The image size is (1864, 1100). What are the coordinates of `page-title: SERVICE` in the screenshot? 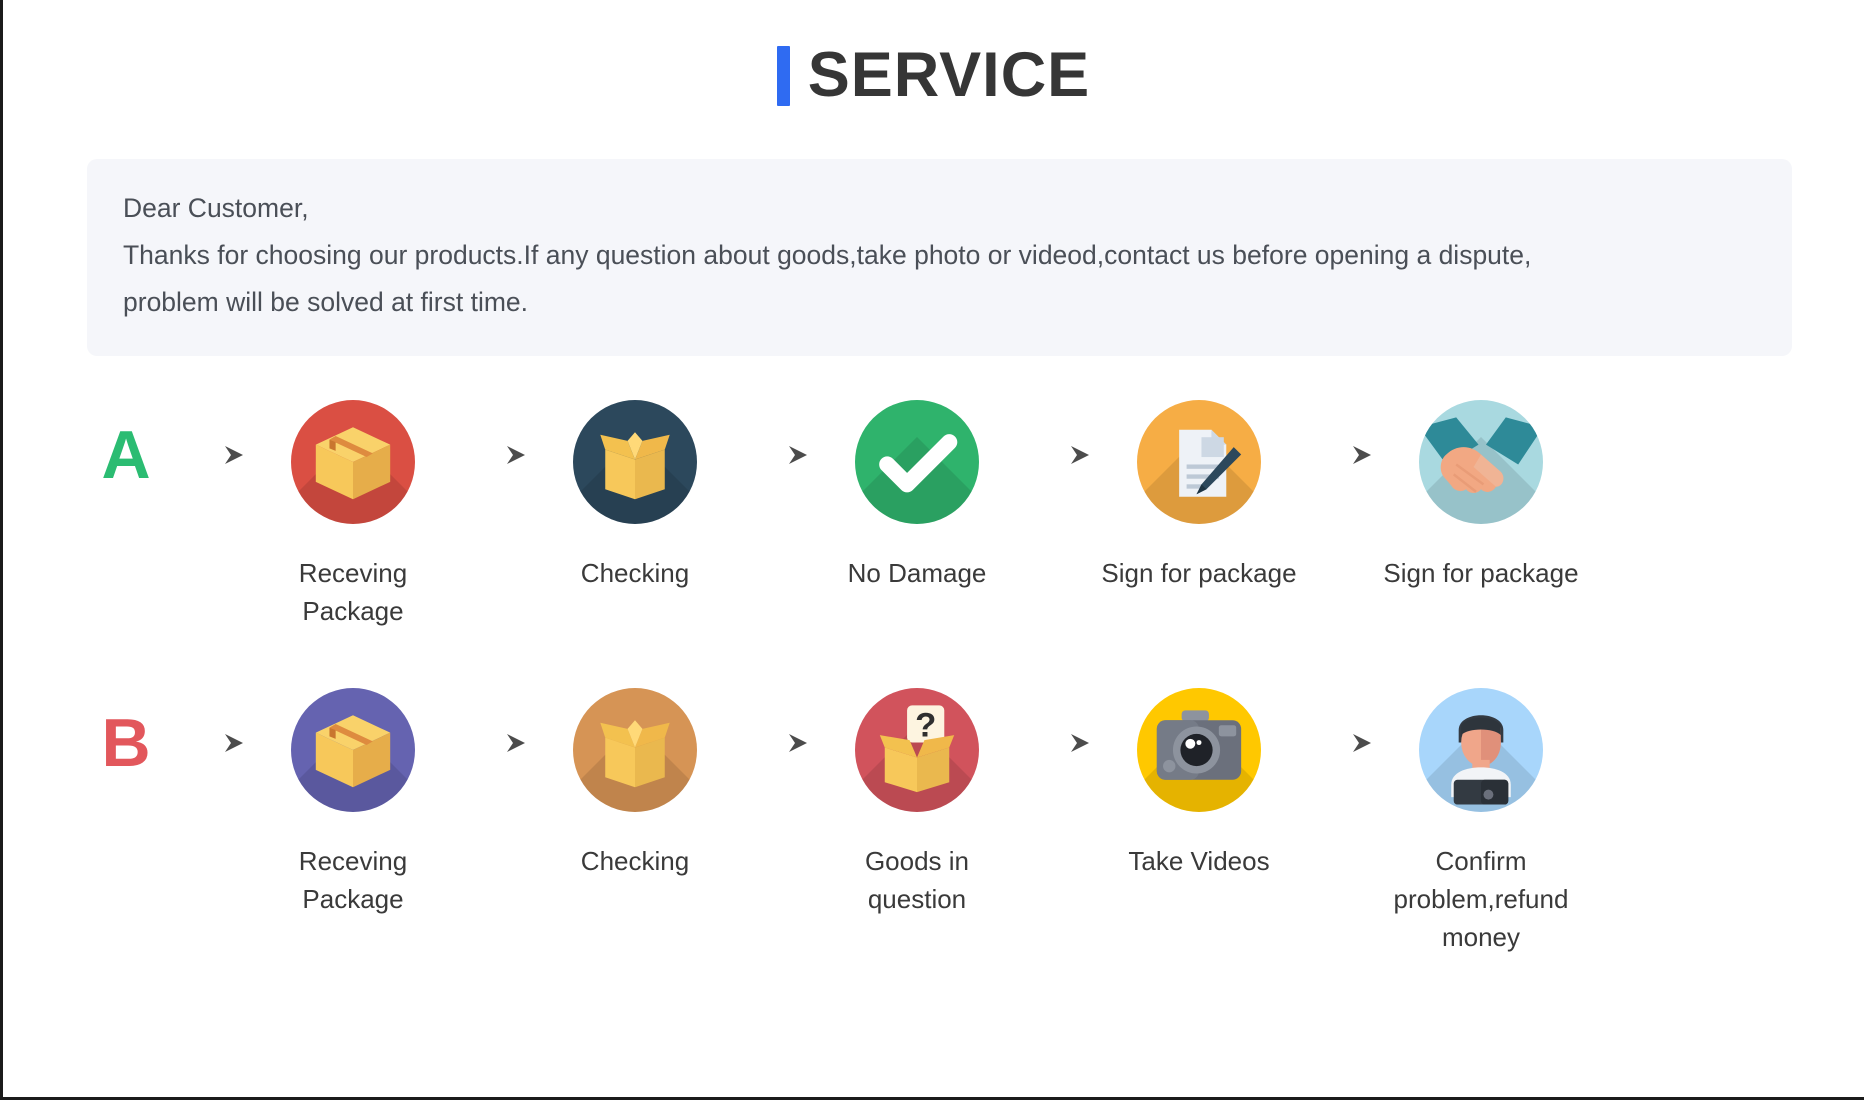 It's located at (933, 53).